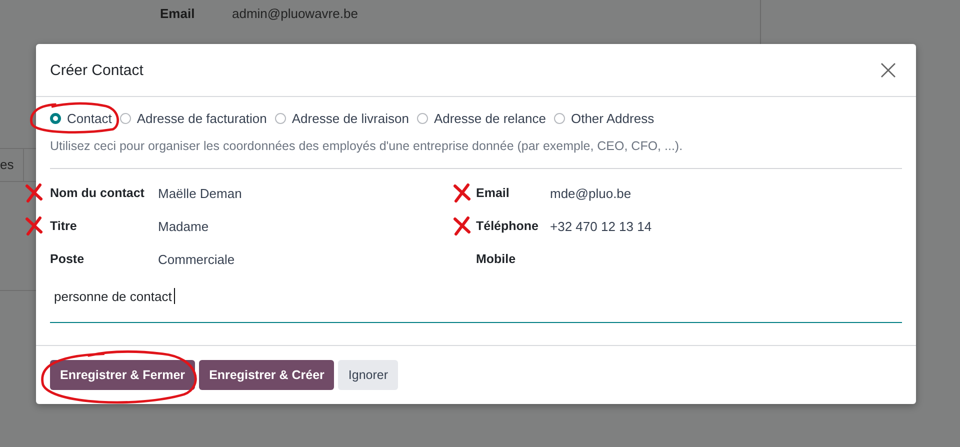  I want to click on dialog-title: Créer Contact, so click(97, 70).